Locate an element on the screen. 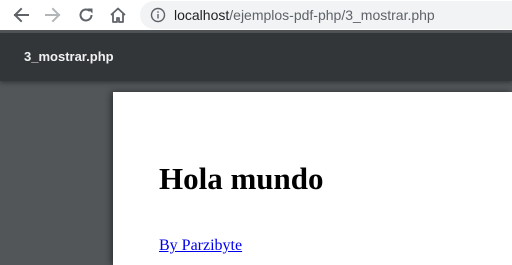 The image size is (512, 265). forward-button is located at coordinates (53, 15).